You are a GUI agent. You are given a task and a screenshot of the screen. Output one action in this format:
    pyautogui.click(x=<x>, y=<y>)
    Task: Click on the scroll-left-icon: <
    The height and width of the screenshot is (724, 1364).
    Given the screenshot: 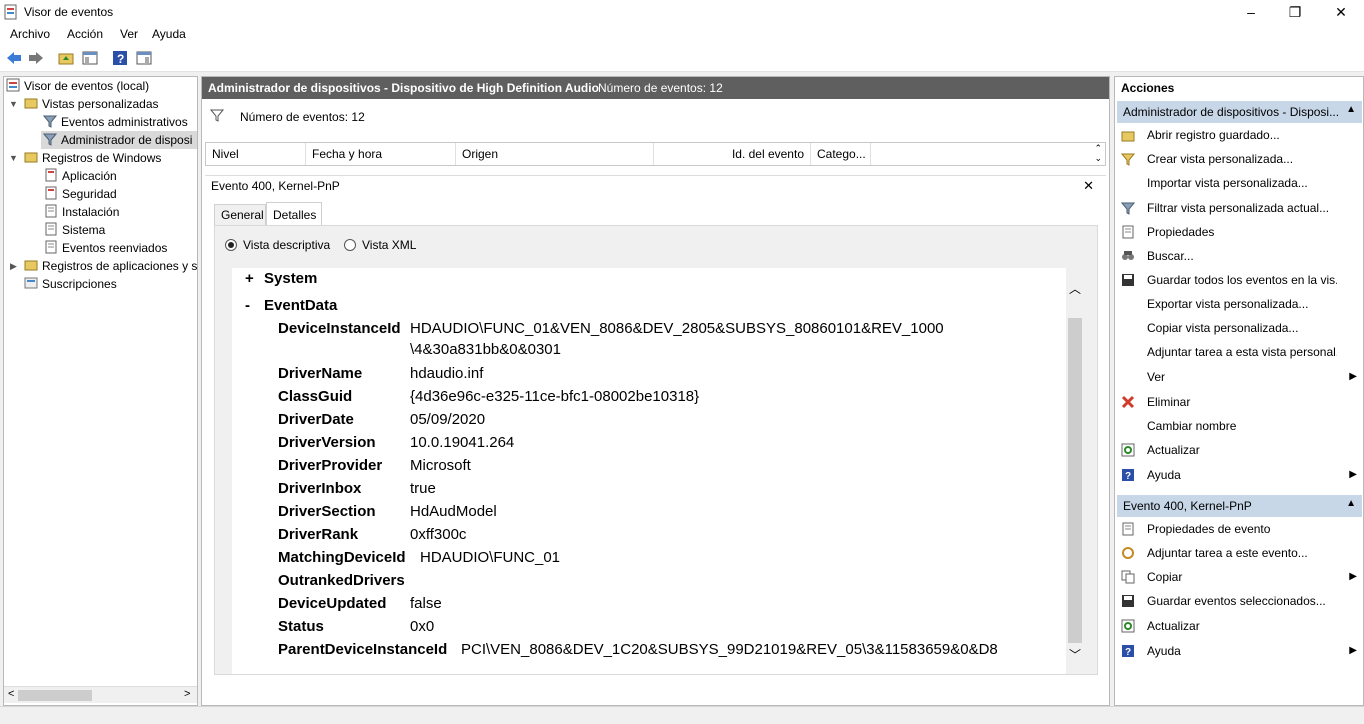 What is the action you would take?
    pyautogui.click(x=11, y=694)
    